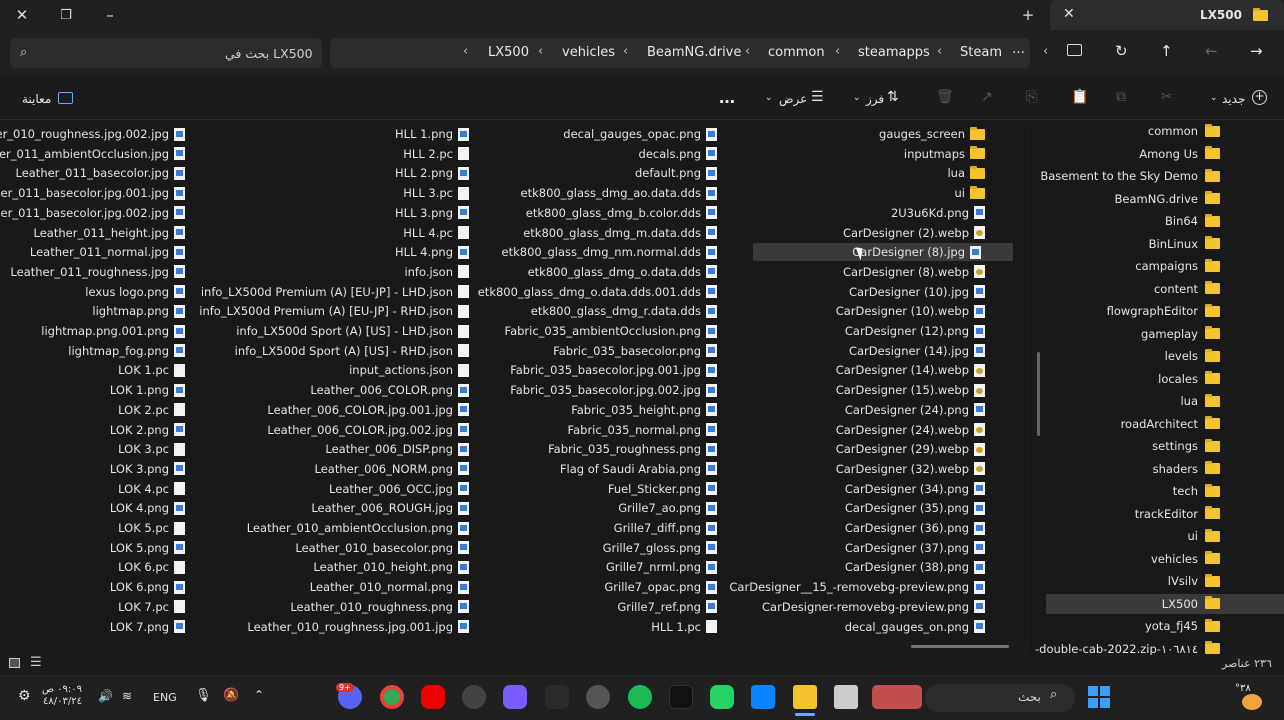 The width and height of the screenshot is (1284, 720). Describe the element at coordinates (92, 173) in the screenshot. I see `file-item: Leather_011_basecolor.jpg` at that location.